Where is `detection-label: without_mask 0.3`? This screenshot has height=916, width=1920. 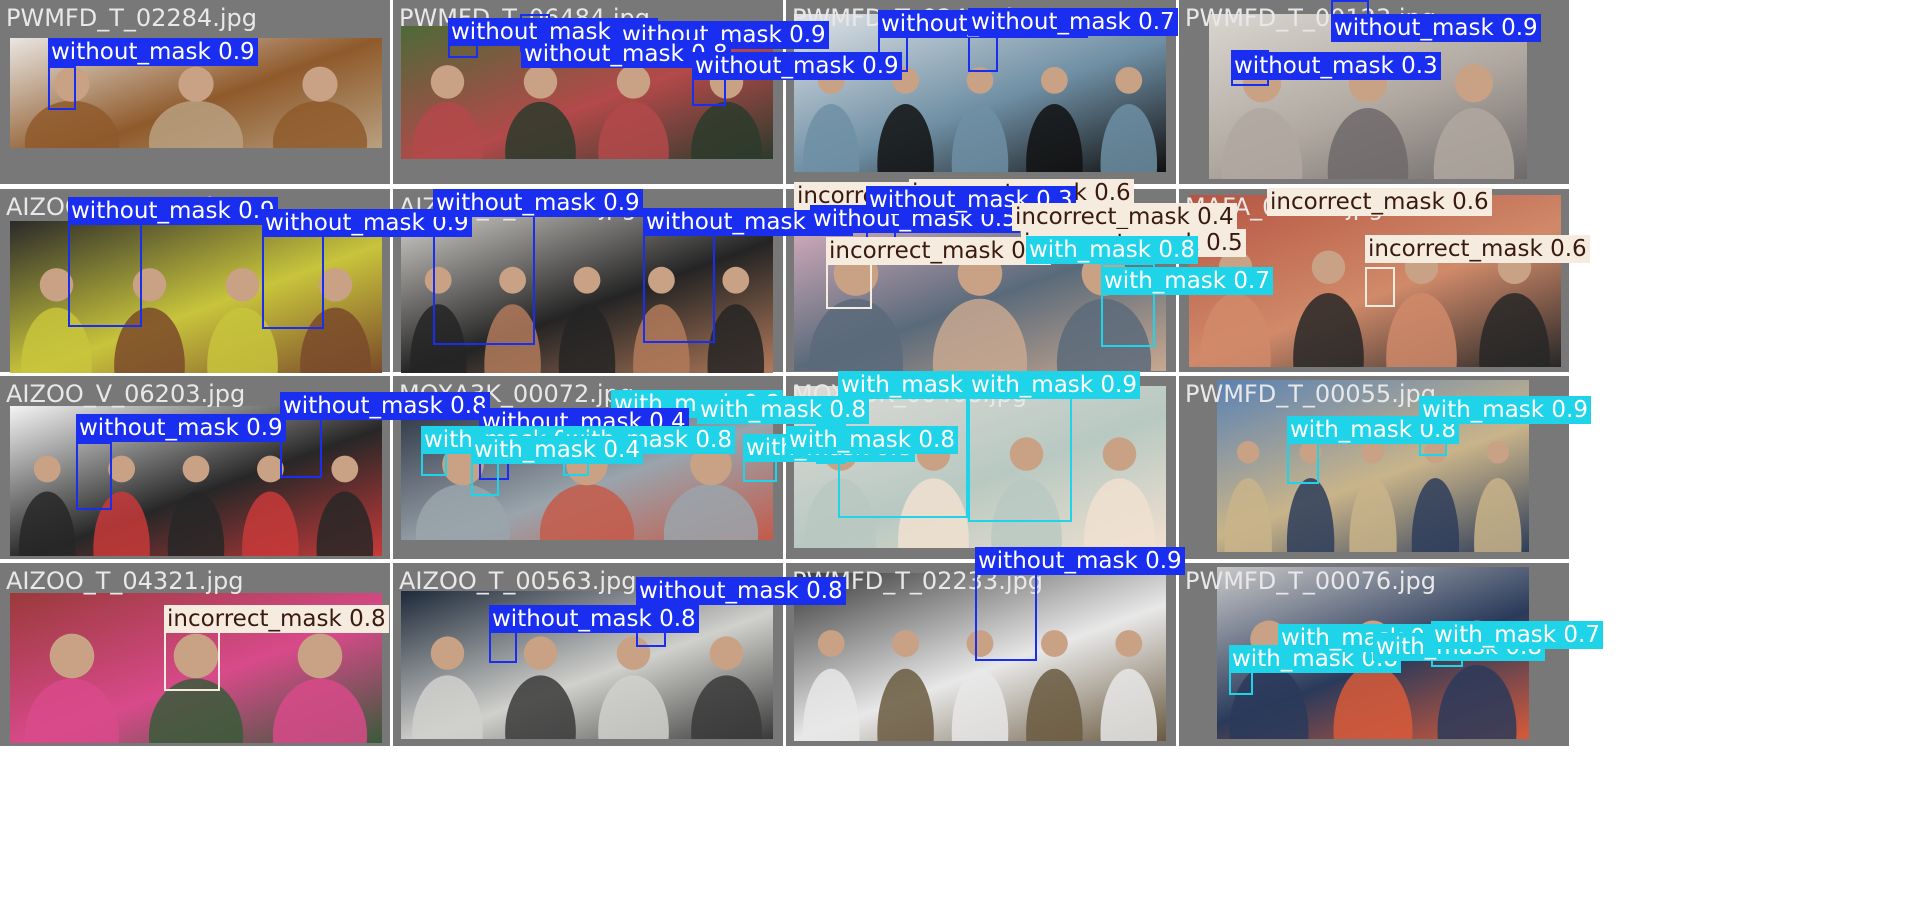 detection-label: without_mask 0.3 is located at coordinates (1336, 66).